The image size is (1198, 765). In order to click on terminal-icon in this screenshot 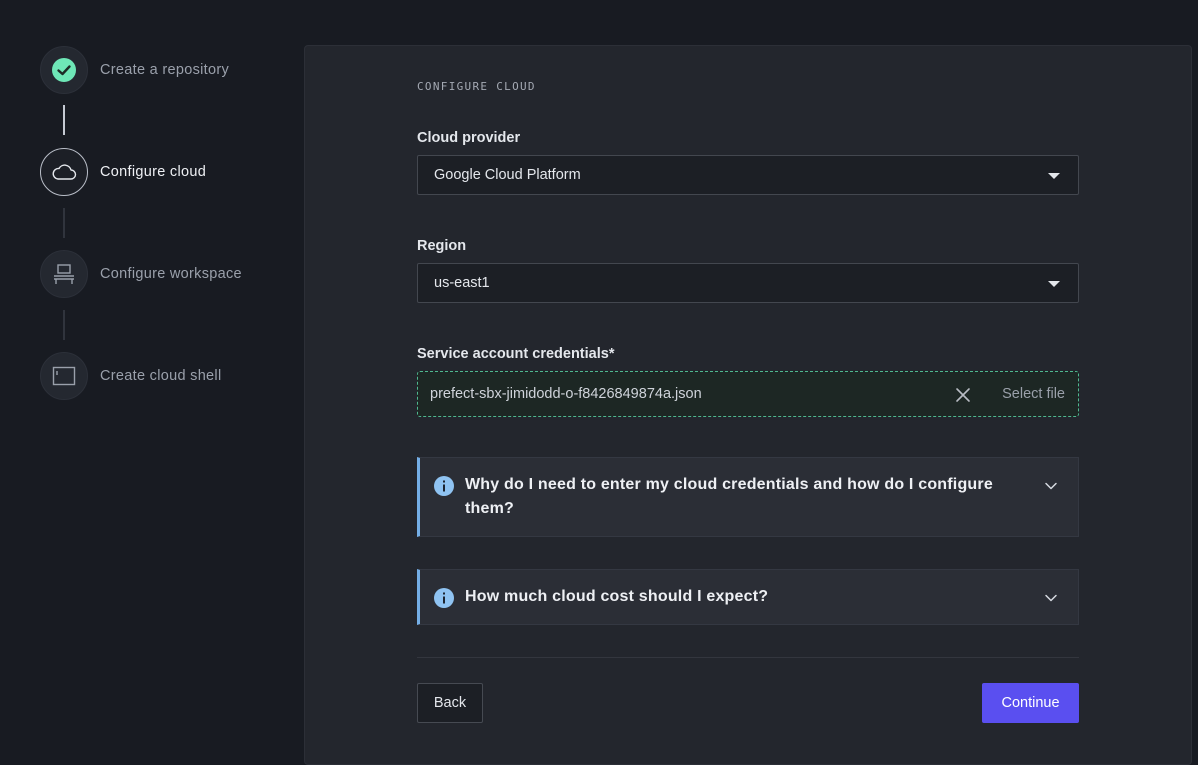, I will do `click(64, 376)`.